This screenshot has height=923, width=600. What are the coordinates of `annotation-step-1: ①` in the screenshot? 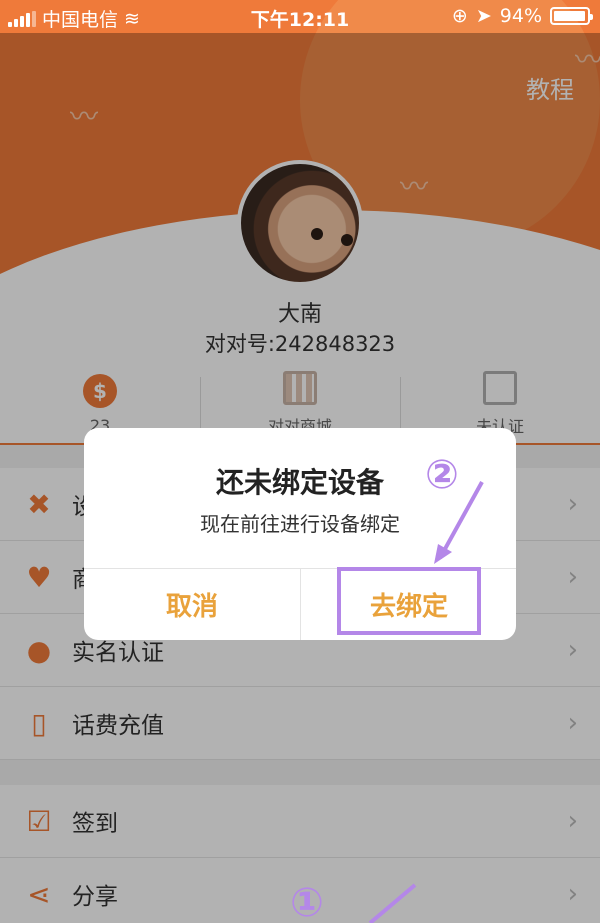 It's located at (307, 901).